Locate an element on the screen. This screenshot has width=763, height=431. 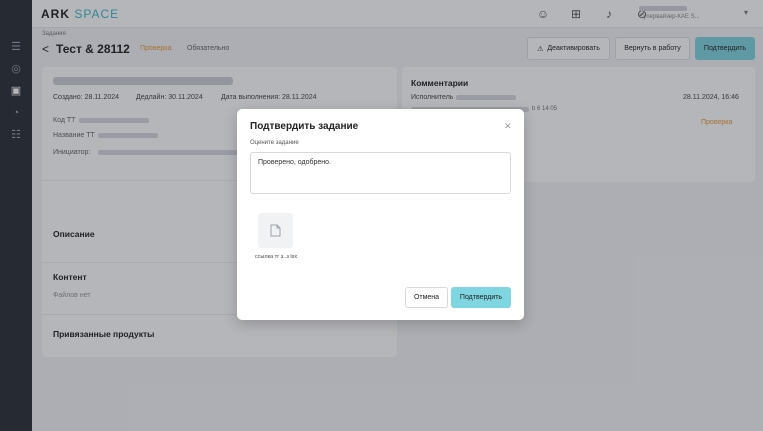
file-name: ссылка тг з..з lsx is located at coordinates (276, 257).